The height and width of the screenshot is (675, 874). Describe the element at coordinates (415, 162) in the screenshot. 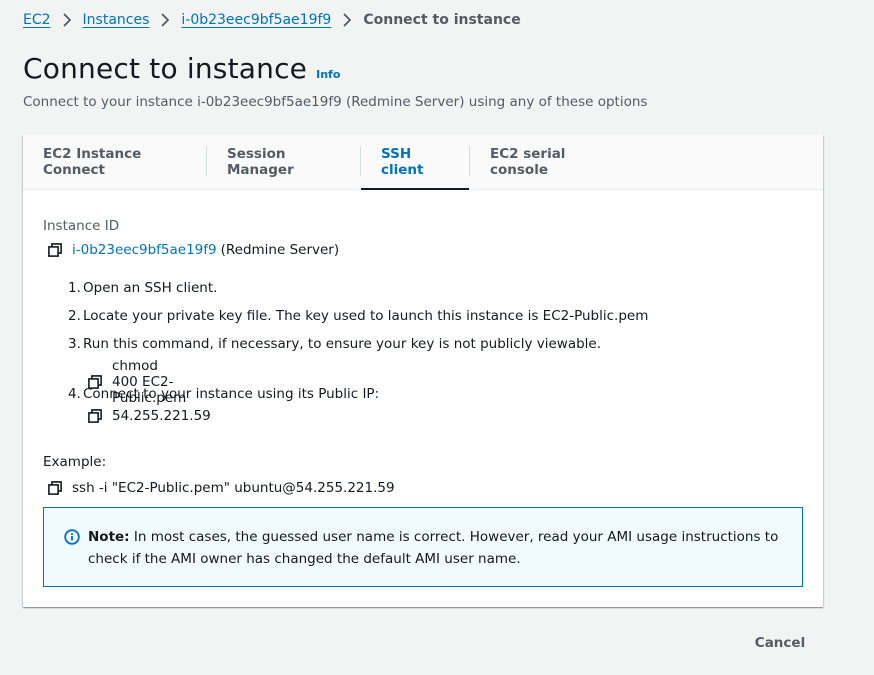

I see `tab-ssh-client: SSH client` at that location.